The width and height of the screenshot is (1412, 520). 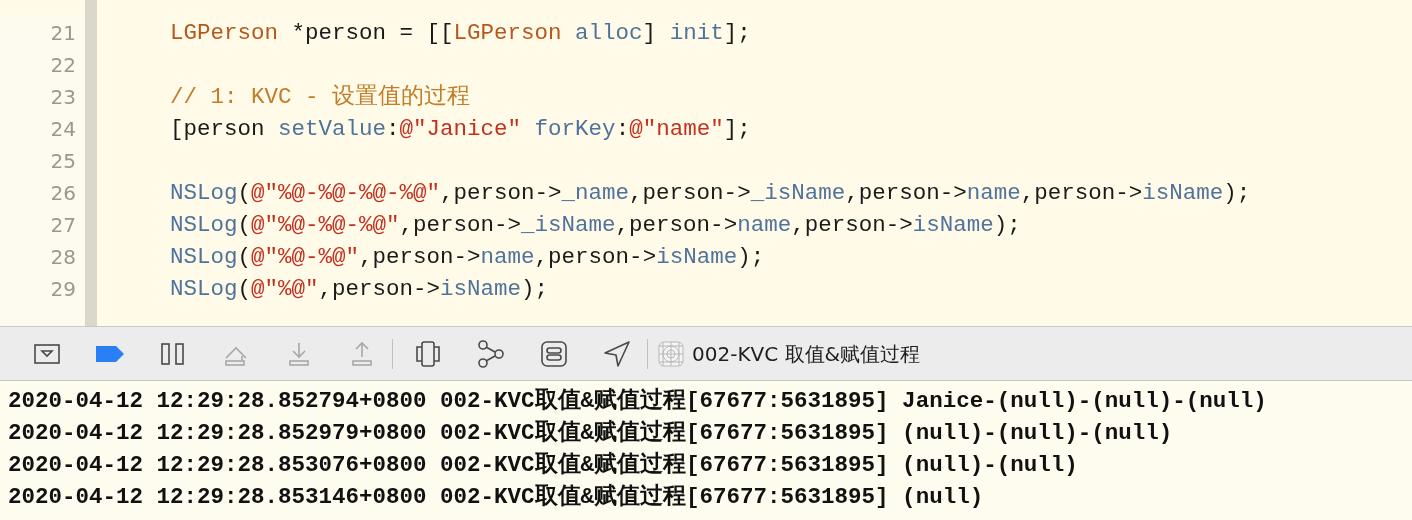 I want to click on step-out-icon, so click(x=362, y=353).